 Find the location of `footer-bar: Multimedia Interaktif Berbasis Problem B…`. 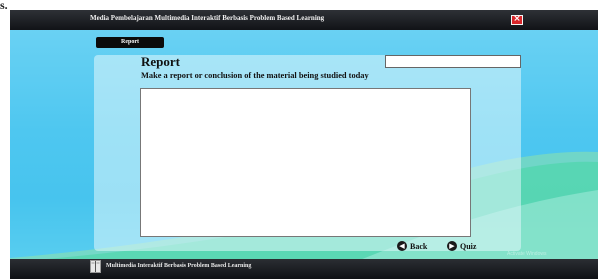

footer-bar: Multimedia Interaktif Berbasis Problem B… is located at coordinates (304, 269).